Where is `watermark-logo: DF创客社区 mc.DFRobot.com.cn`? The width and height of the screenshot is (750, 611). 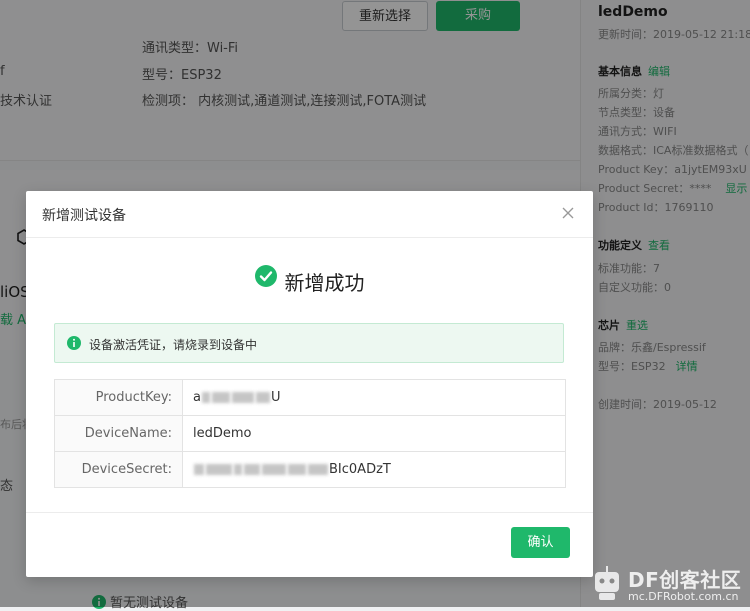 watermark-logo: DF创客社区 mc.DFRobot.com.cn is located at coordinates (670, 584).